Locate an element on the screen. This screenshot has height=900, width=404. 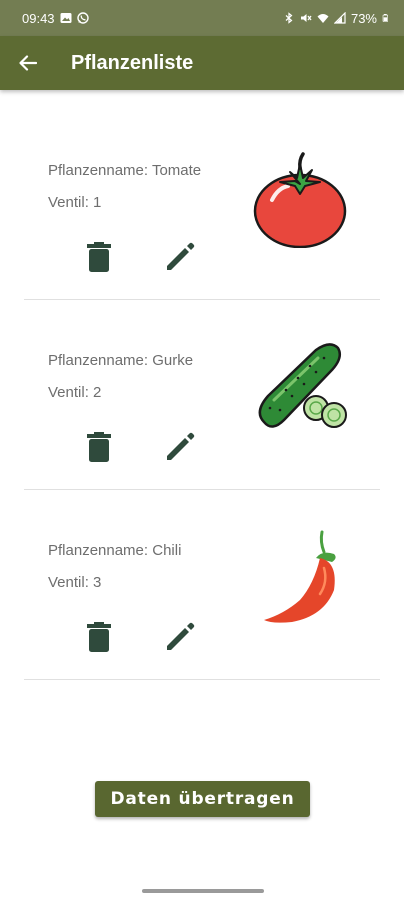
home-indicator is located at coordinates (203, 891).